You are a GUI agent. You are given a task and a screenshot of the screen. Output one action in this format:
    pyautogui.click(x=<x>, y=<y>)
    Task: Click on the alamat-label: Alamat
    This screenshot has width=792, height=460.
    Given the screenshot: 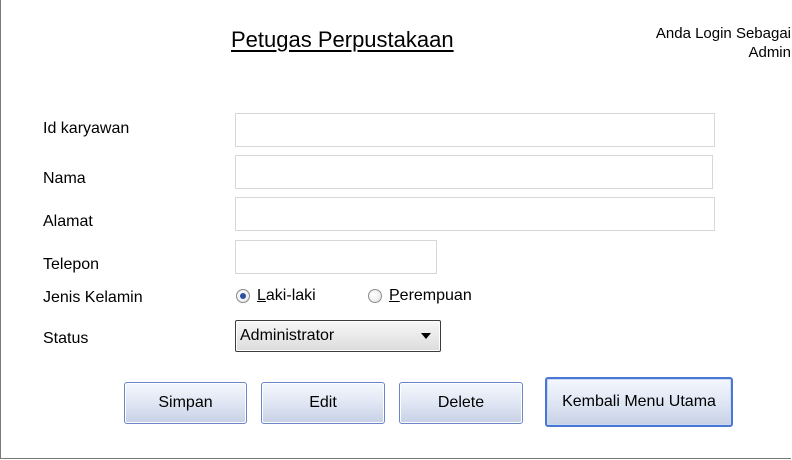 What is the action you would take?
    pyautogui.click(x=68, y=221)
    